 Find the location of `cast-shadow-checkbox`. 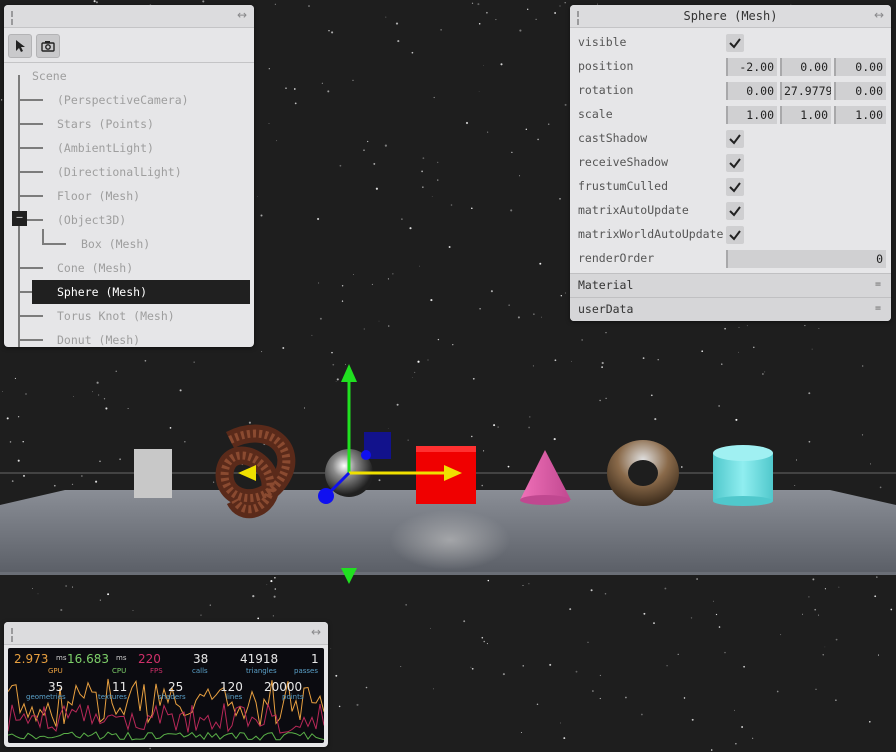

cast-shadow-checkbox is located at coordinates (735, 139).